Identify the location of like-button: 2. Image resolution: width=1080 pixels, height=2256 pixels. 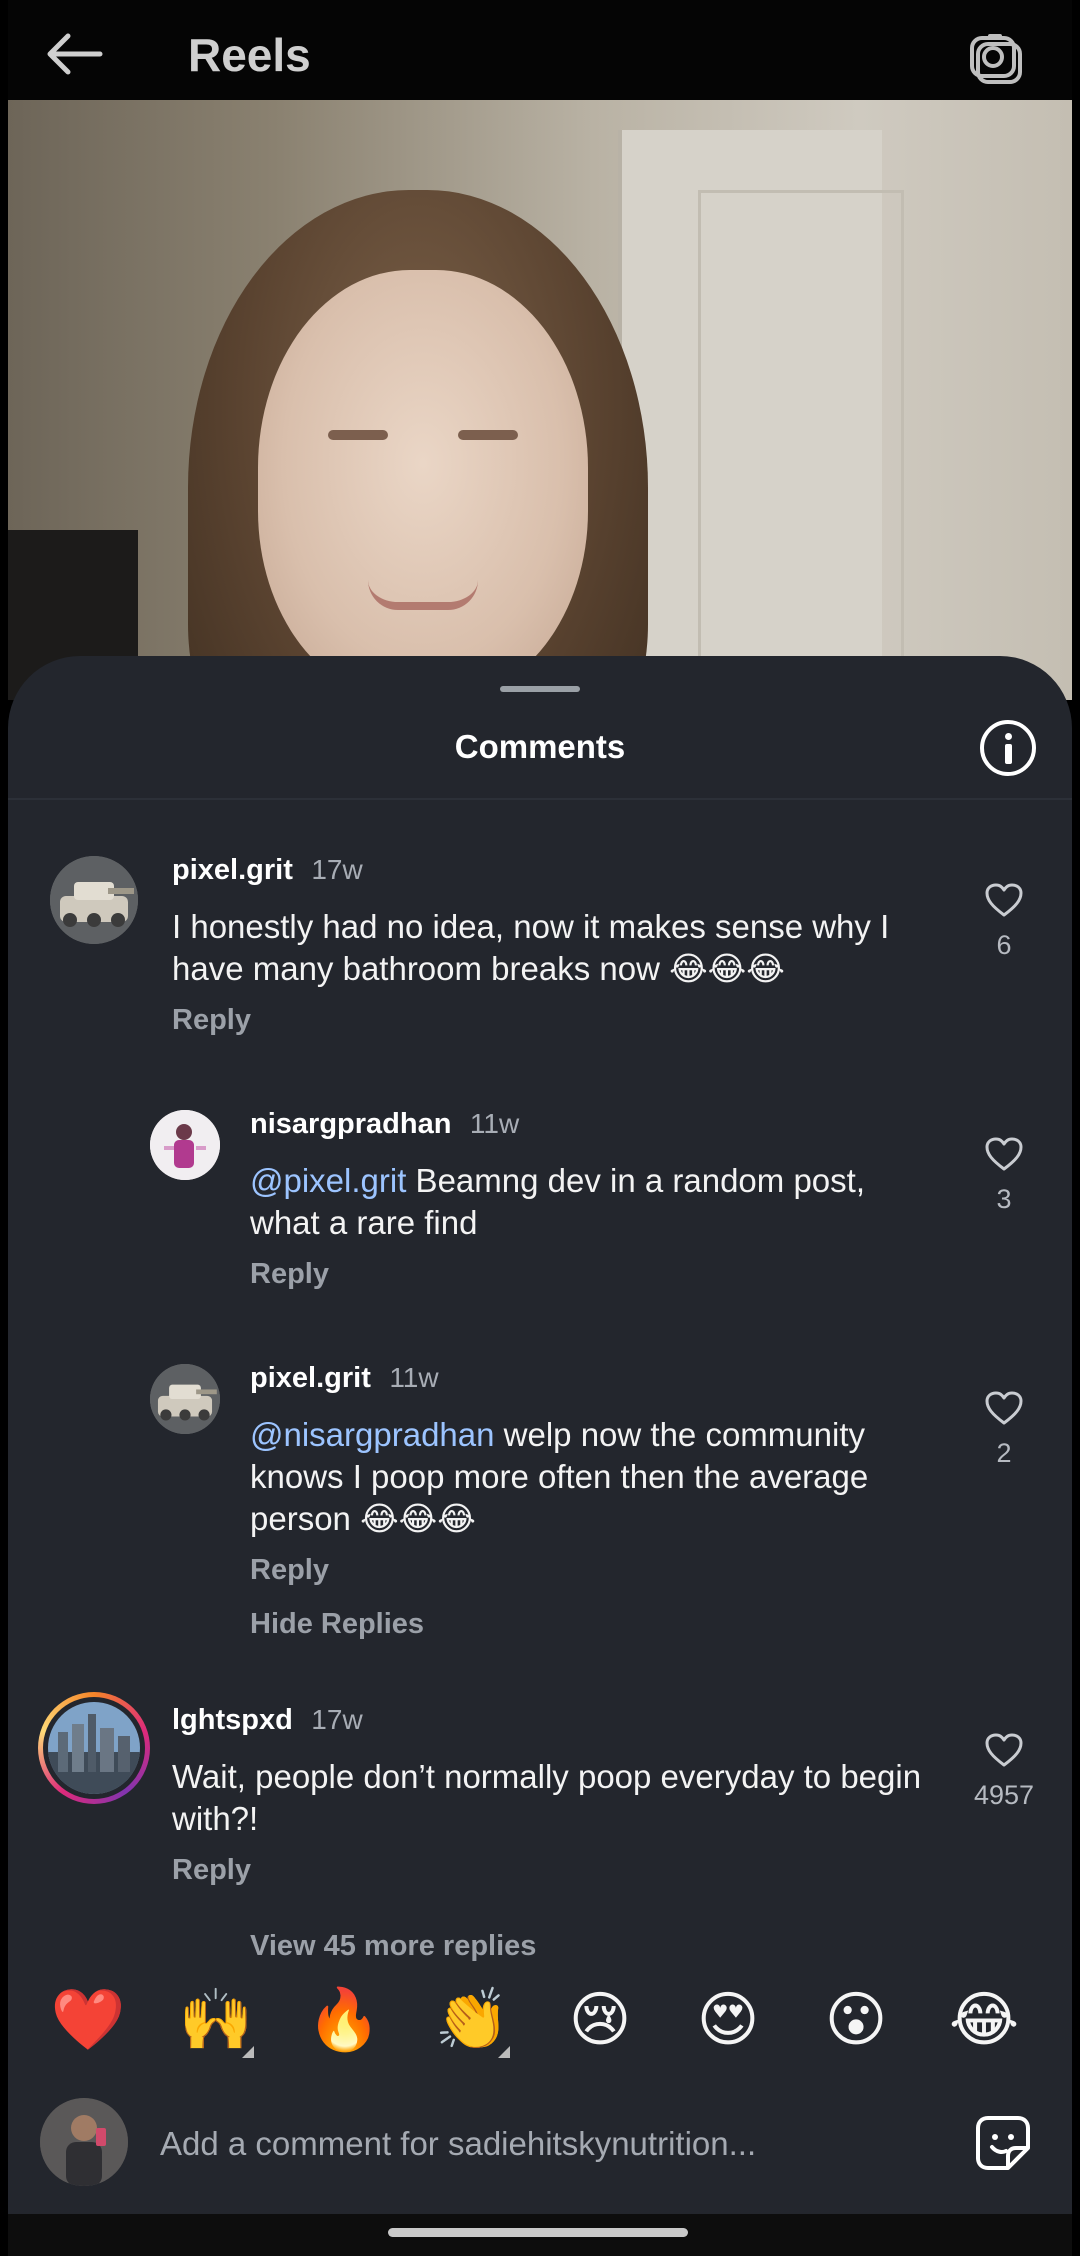
(1004, 1429).